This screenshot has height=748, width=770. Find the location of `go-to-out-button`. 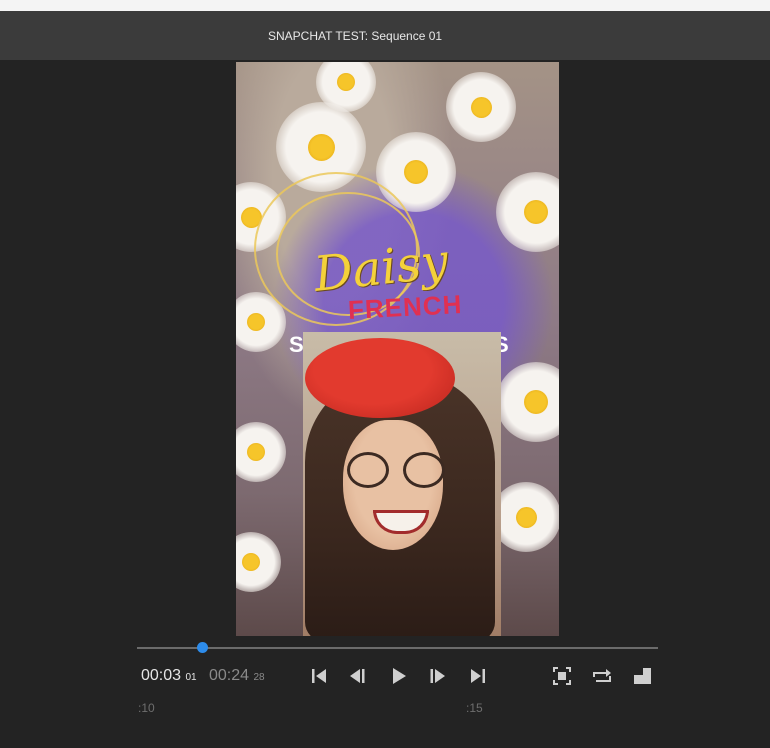

go-to-out-button is located at coordinates (478, 676).